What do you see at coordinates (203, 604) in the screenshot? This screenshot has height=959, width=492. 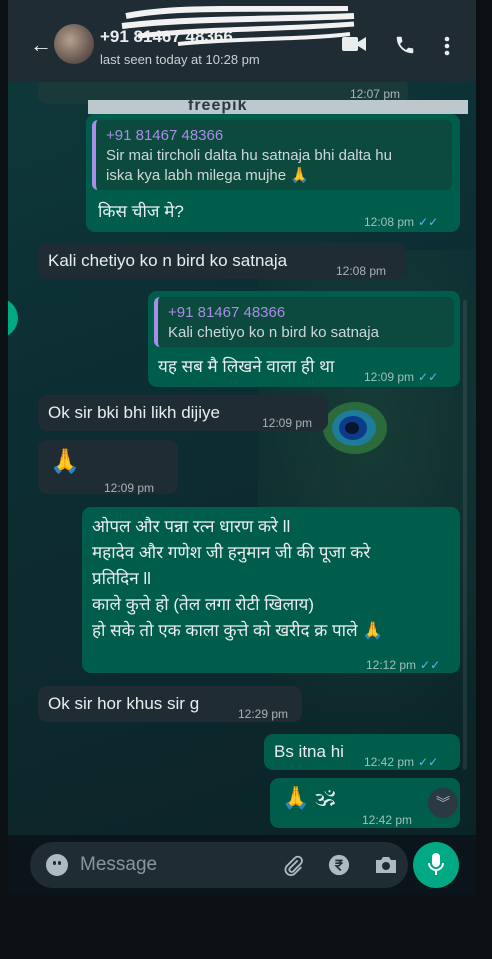 I see `message-text-line: काले कुत्ते हो (तेल लगा रोटी खिलाय)` at bounding box center [203, 604].